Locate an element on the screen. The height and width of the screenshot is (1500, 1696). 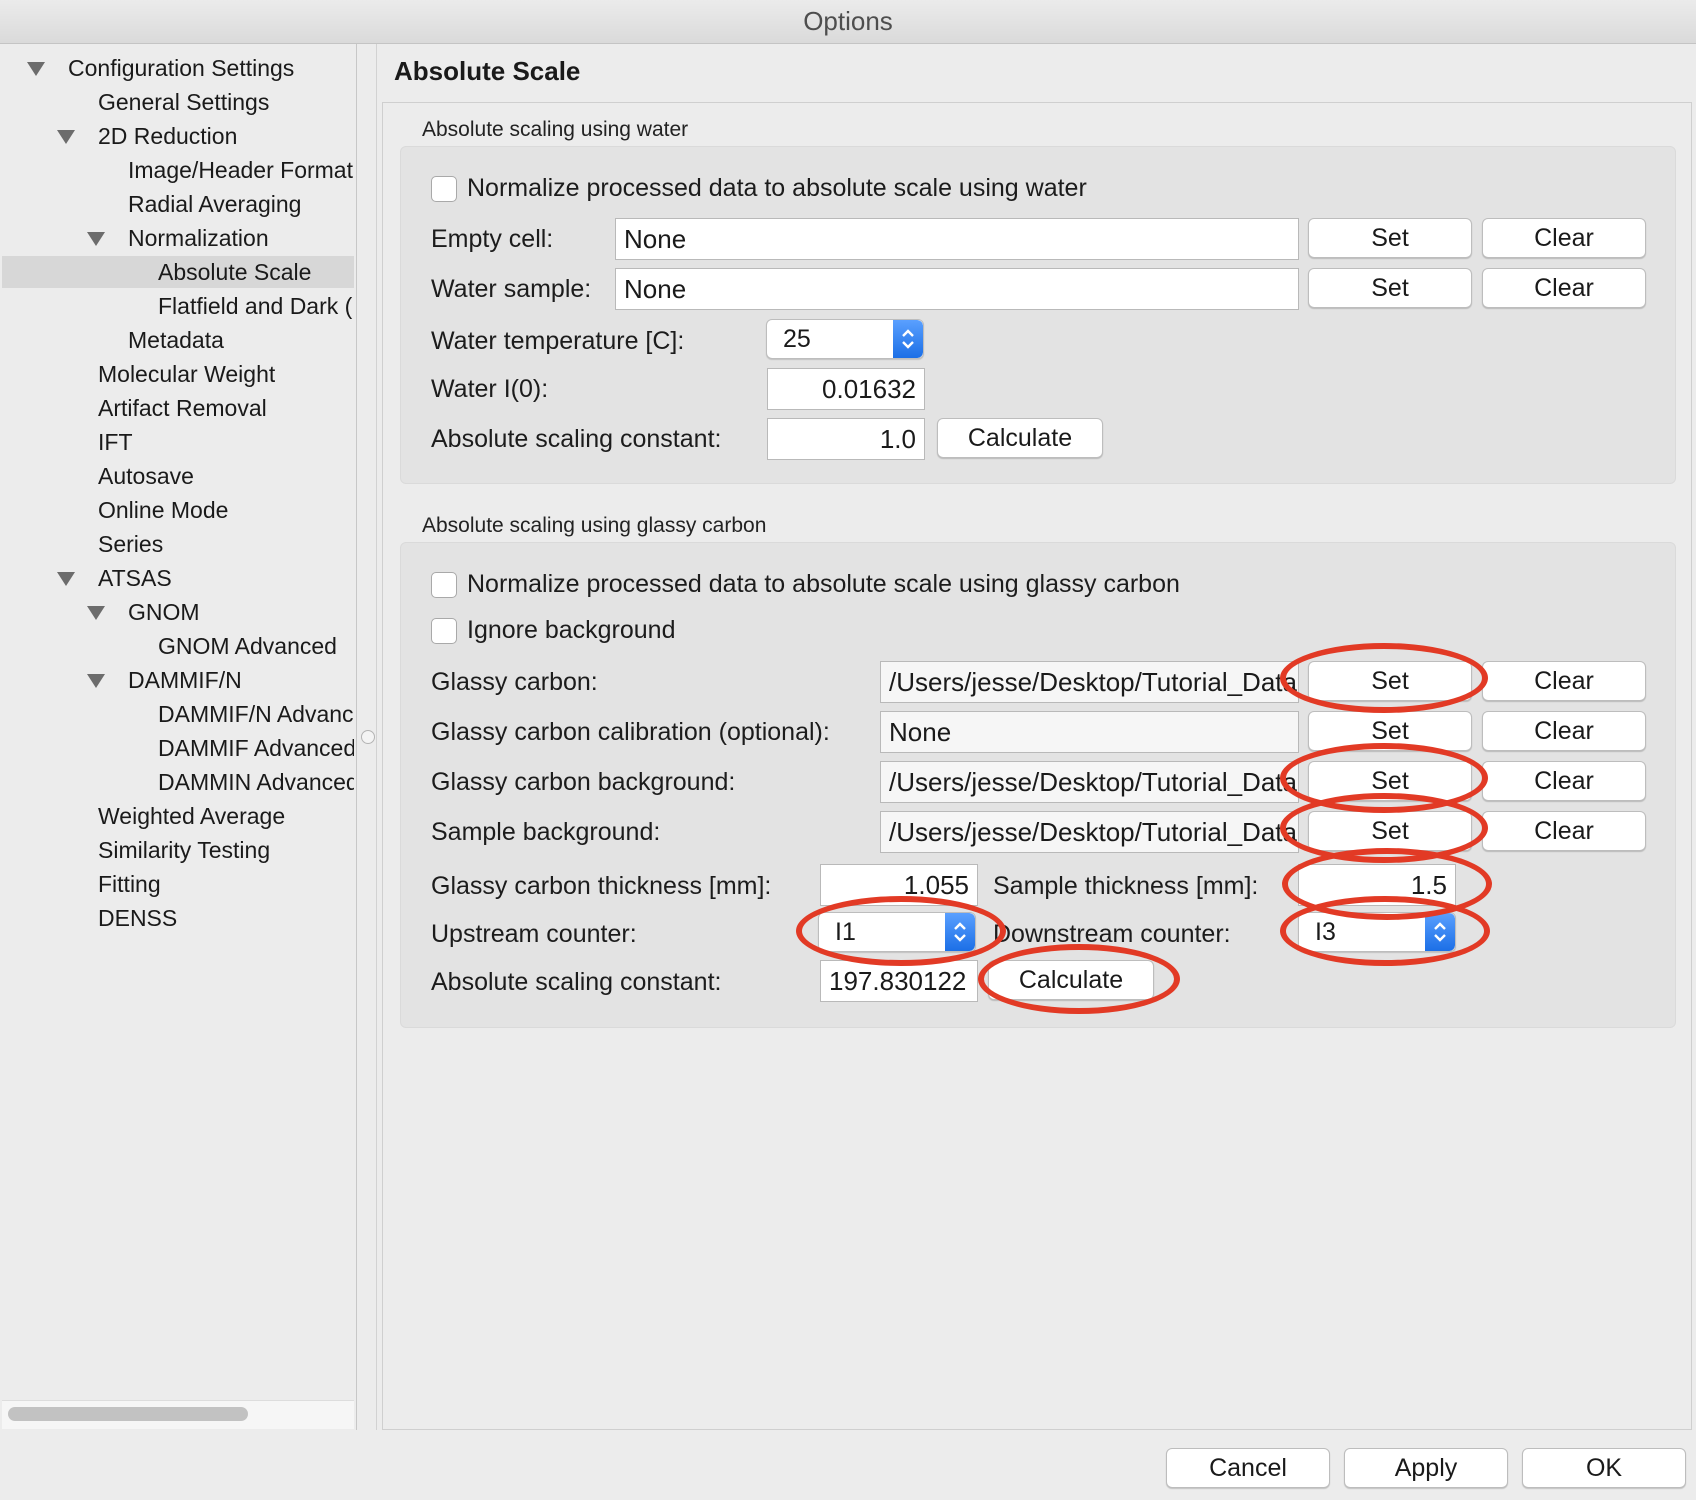
sample-background-label: Sample background: is located at coordinates (546, 832).